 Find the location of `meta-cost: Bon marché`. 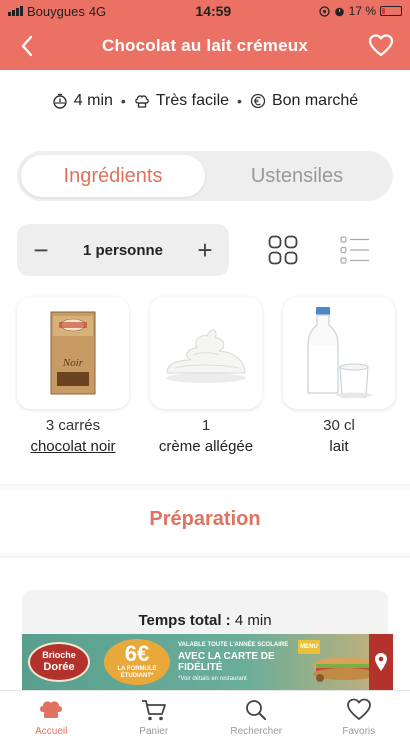

meta-cost: Bon marché is located at coordinates (304, 101).